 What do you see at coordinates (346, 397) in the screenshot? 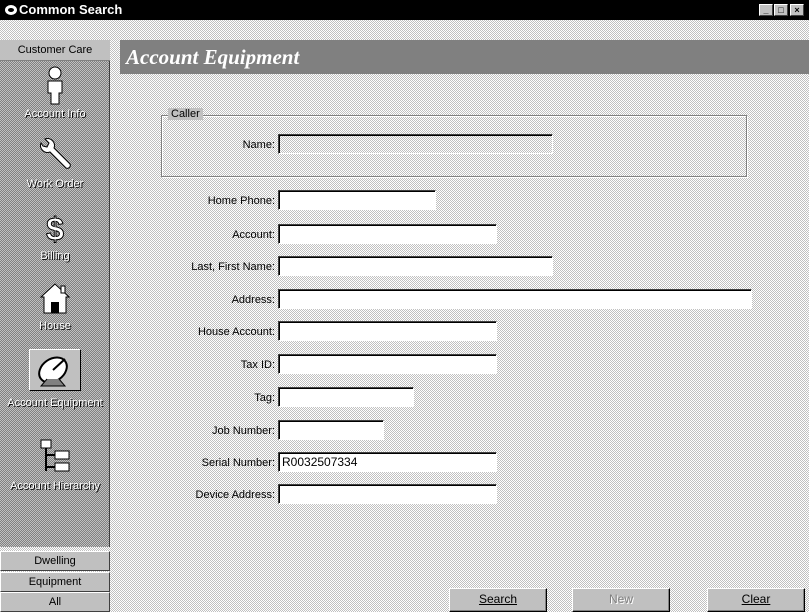
I see `tag-field` at bounding box center [346, 397].